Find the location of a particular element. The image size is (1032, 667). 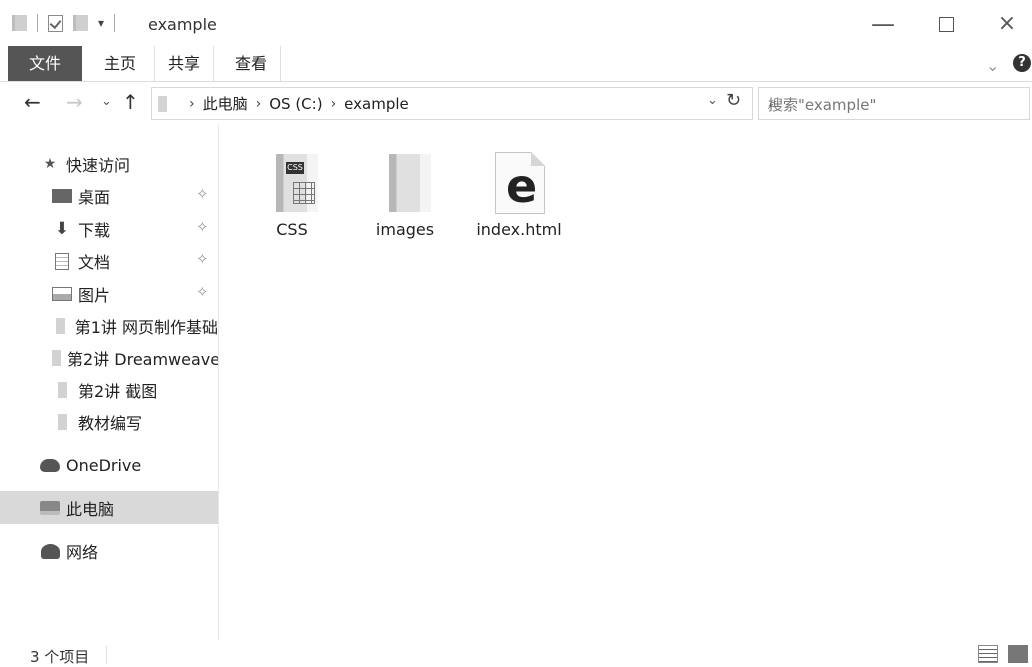

sidebar-item-desktop: 桌面 ✧ is located at coordinates (109, 196).